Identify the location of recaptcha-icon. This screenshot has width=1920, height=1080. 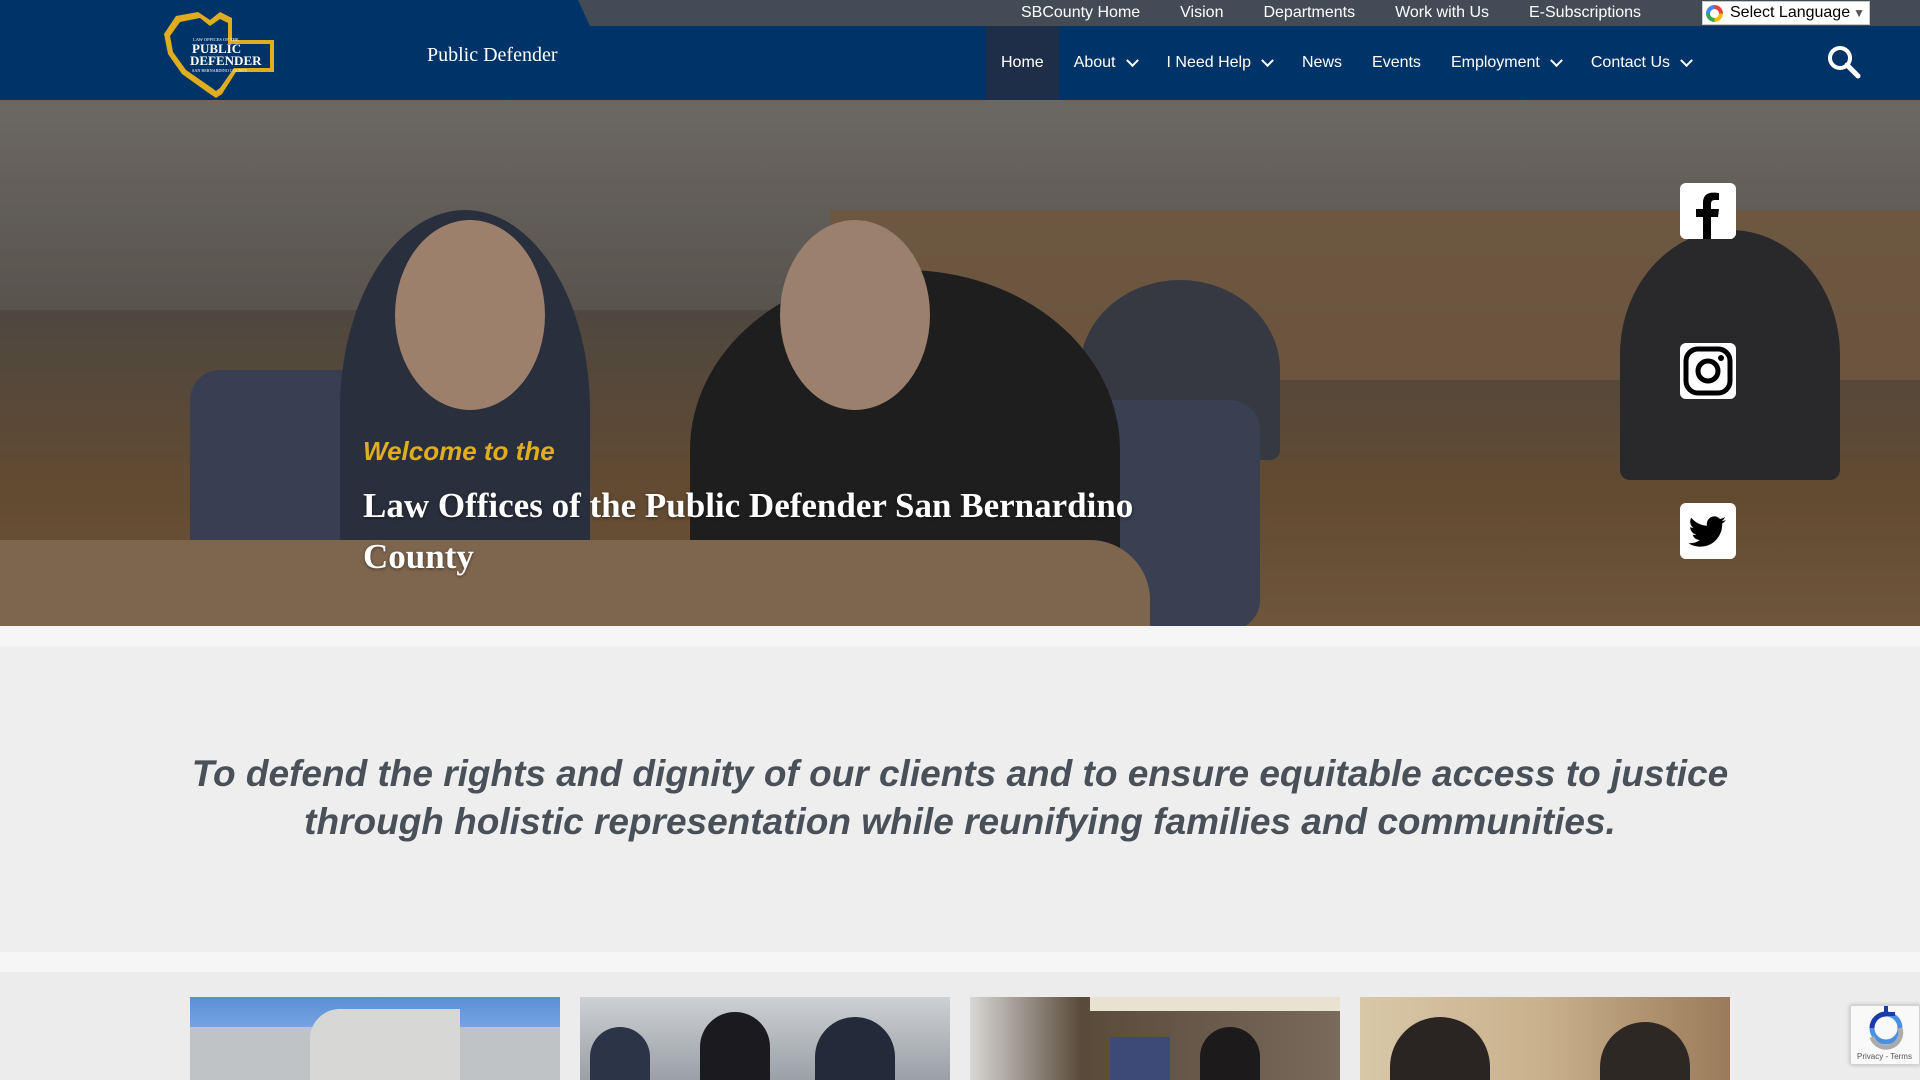
(1886, 1028).